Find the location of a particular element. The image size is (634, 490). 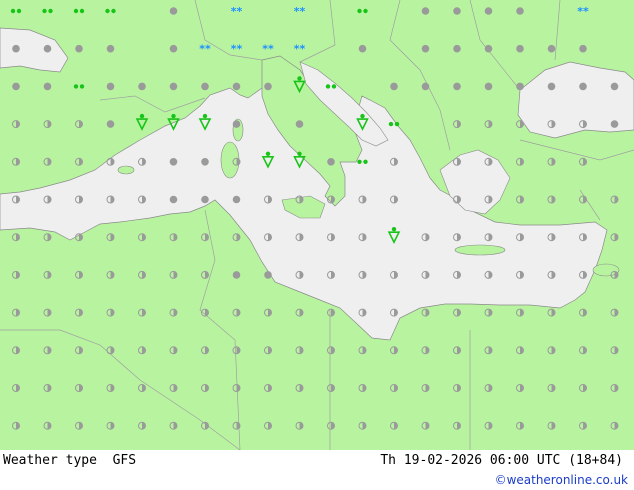

island-crete is located at coordinates (480, 250).